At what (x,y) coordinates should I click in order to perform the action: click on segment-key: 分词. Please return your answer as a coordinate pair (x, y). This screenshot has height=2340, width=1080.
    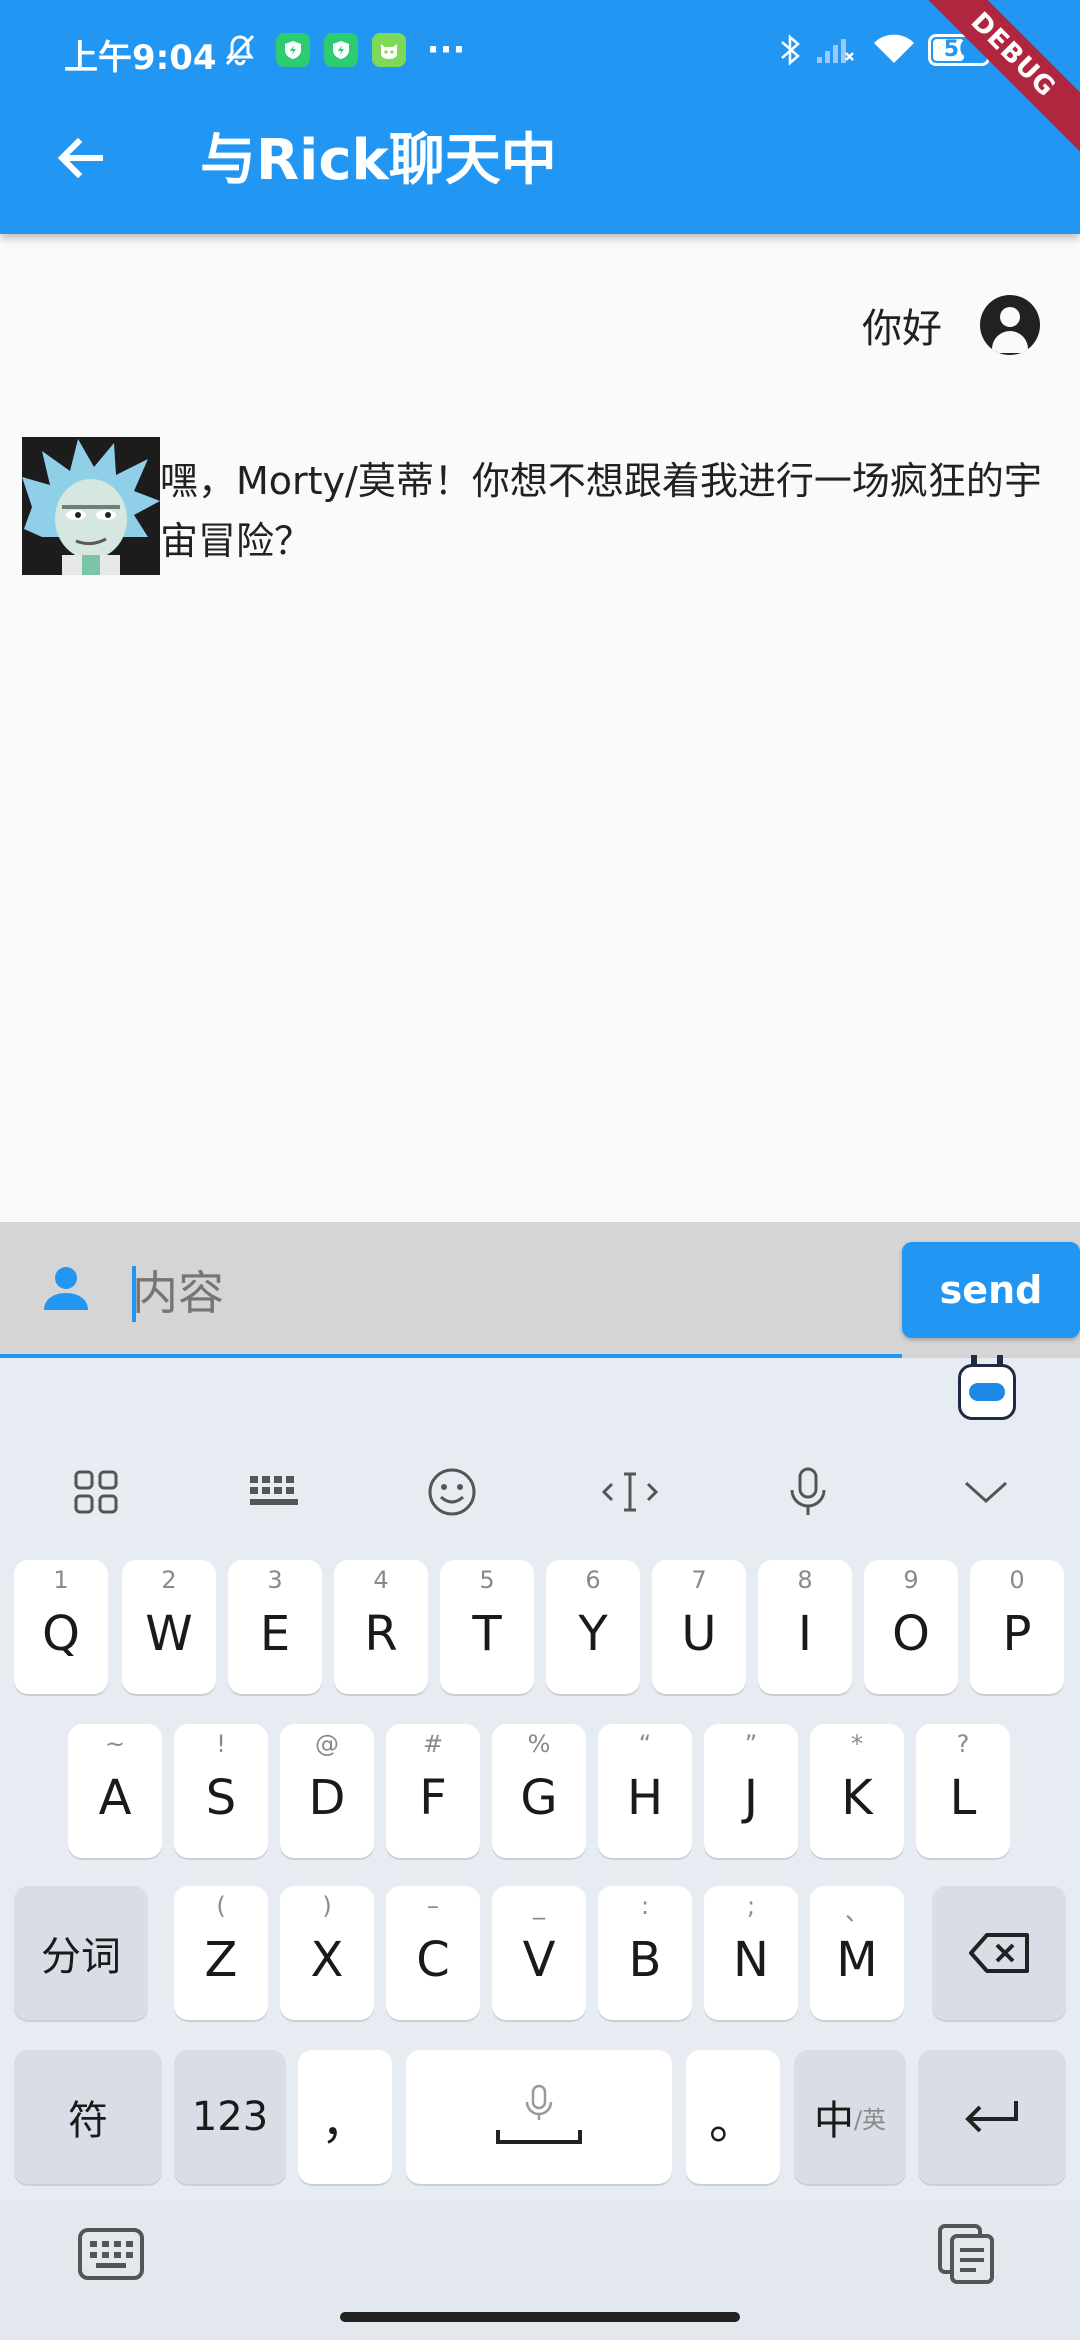
    Looking at the image, I should click on (81, 1953).